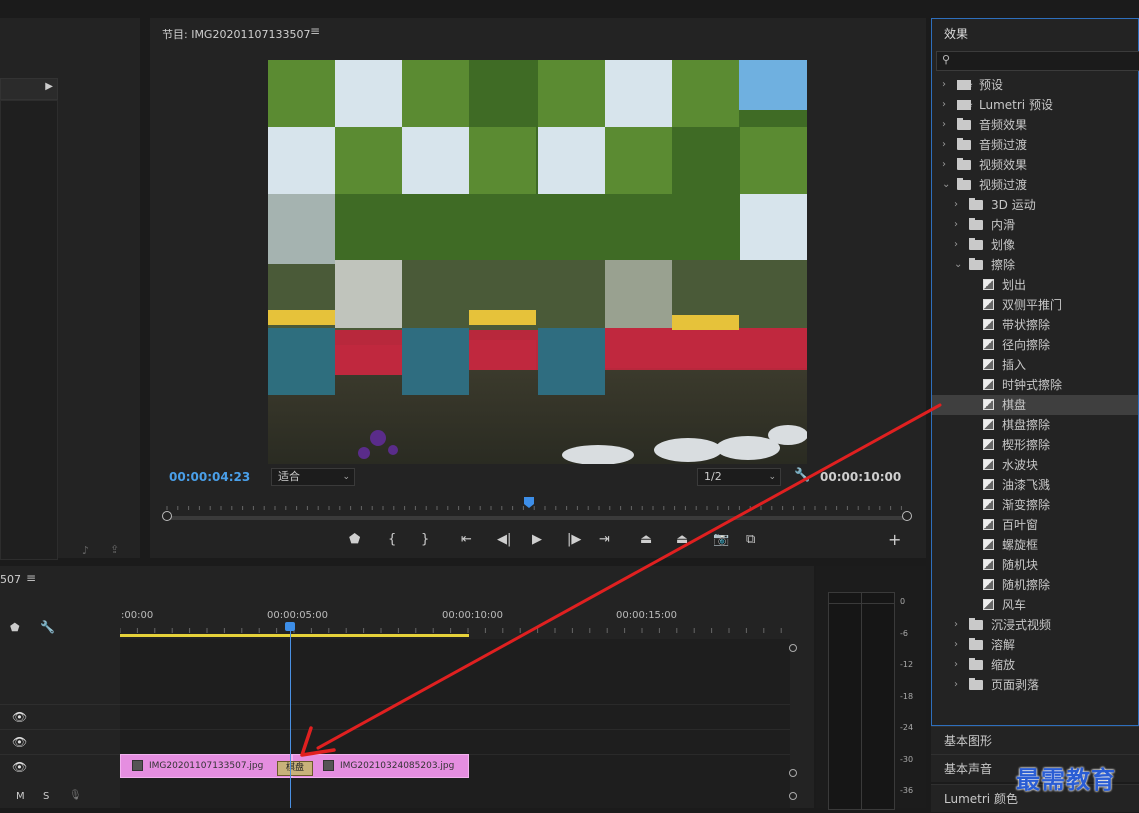  I want to click on solo-button: S, so click(46, 796).